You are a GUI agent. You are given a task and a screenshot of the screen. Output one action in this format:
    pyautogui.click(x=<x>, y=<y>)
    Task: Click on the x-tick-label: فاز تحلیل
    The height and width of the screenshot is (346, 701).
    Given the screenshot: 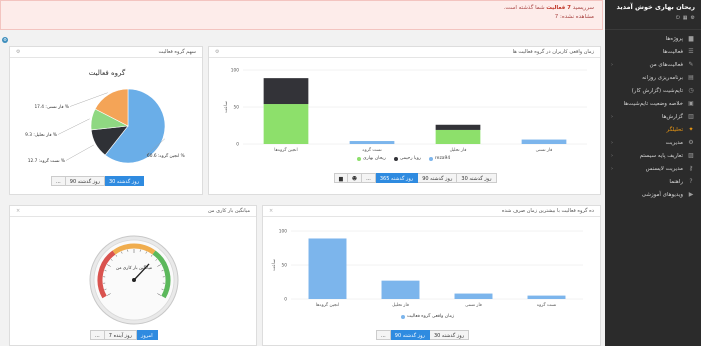 What is the action you would take?
    pyautogui.click(x=400, y=305)
    